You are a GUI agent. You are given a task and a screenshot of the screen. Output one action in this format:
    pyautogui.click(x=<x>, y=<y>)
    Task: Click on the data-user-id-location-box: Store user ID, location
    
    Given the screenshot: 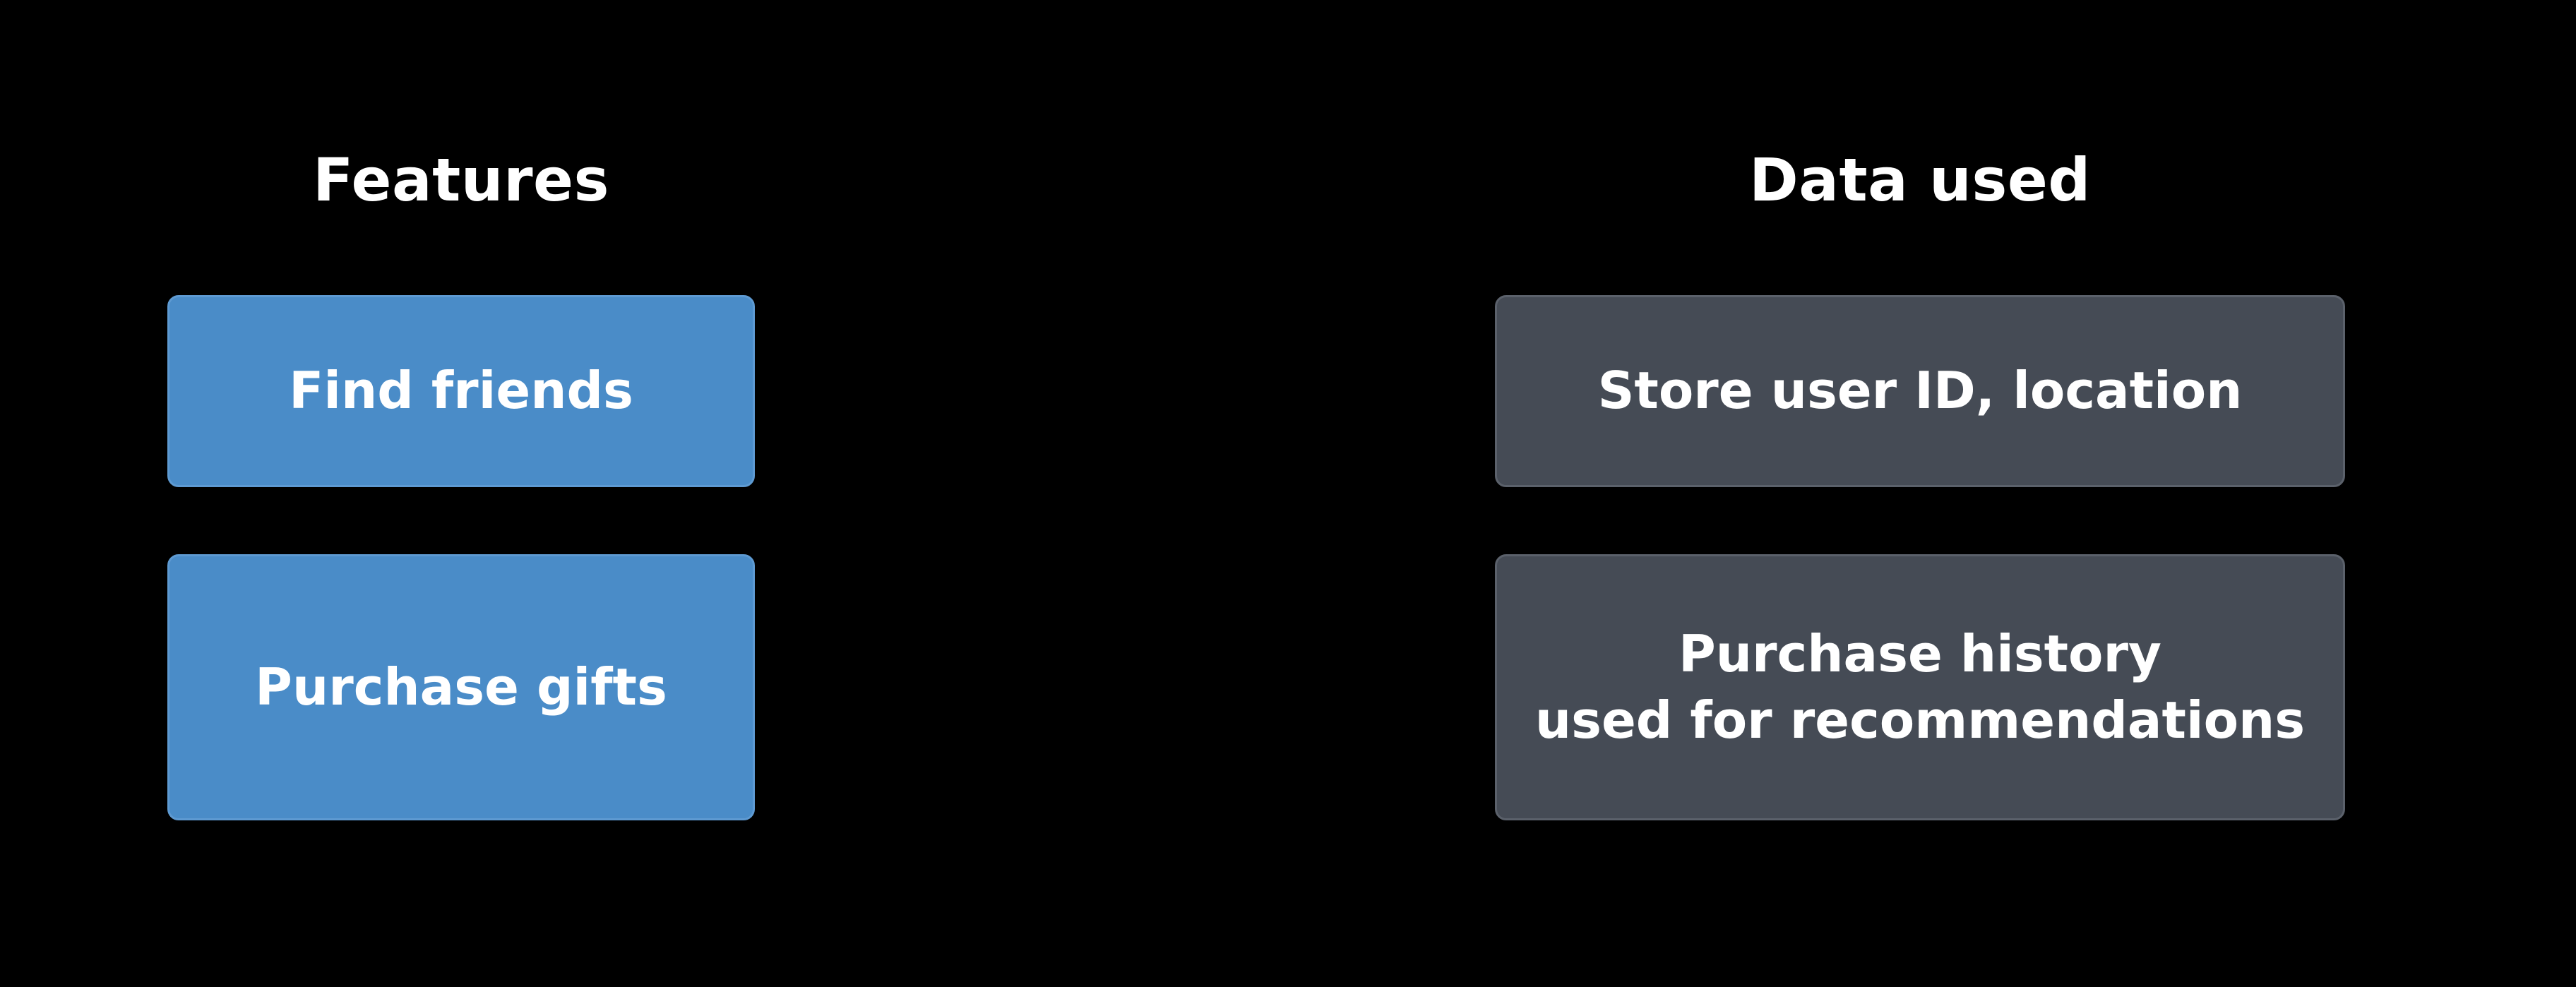 What is the action you would take?
    pyautogui.click(x=1920, y=391)
    